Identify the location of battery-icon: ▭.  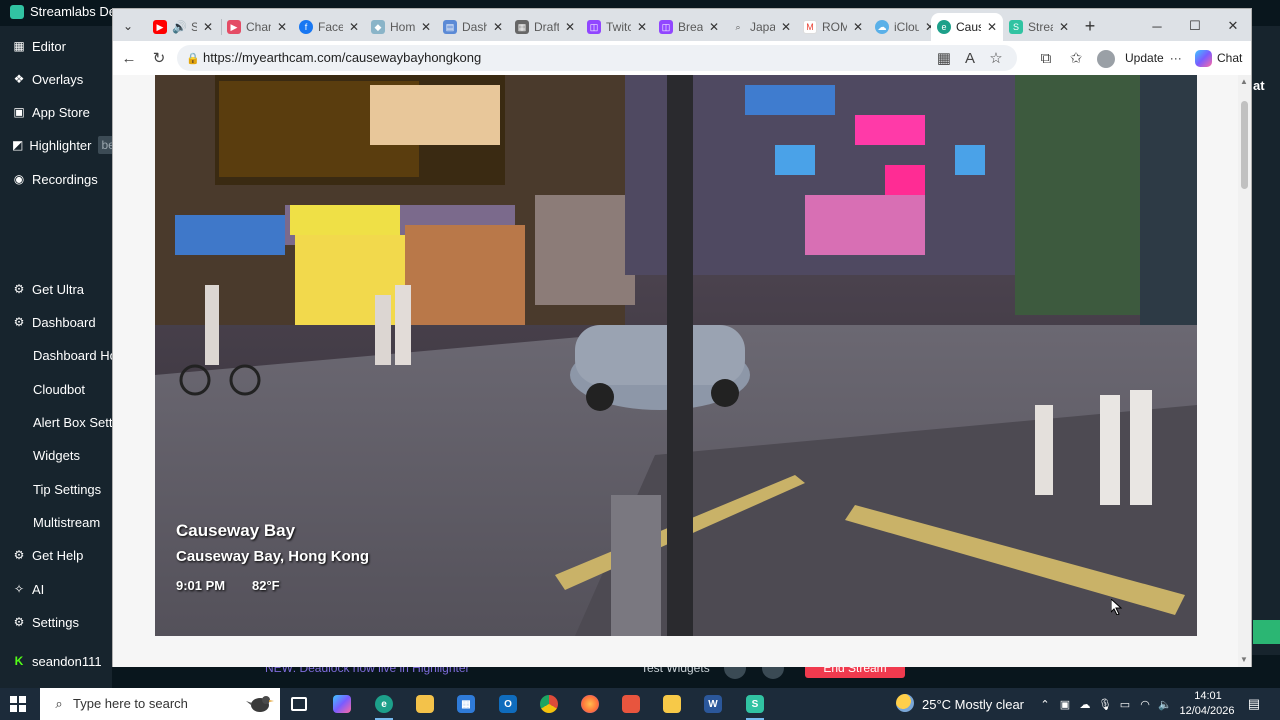
(1125, 704).